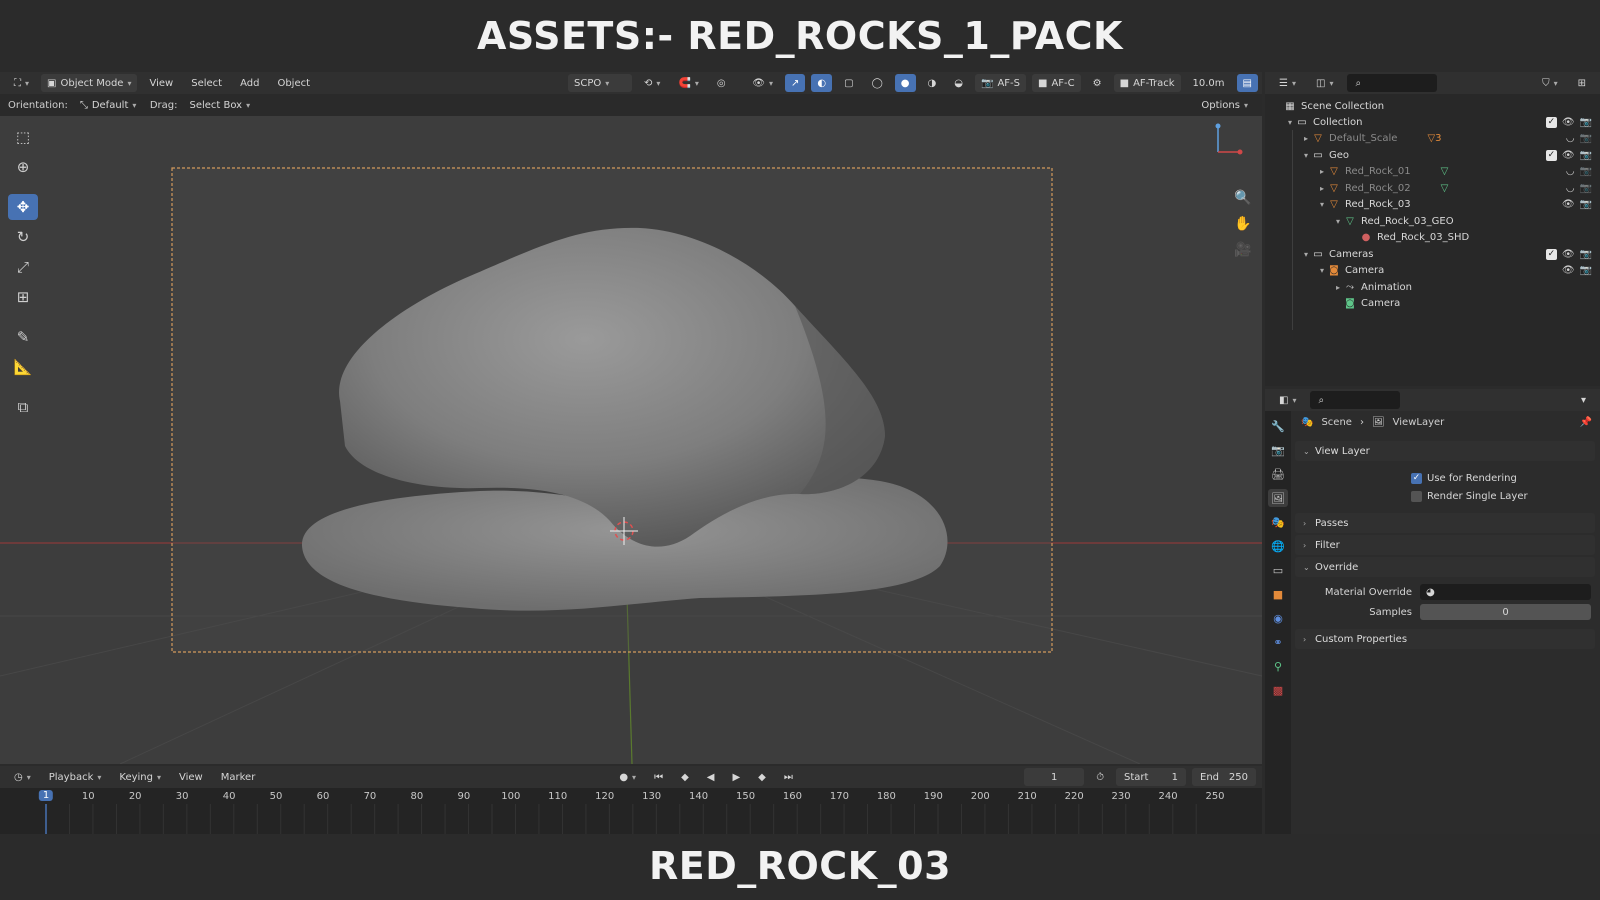 The height and width of the screenshot is (900, 1600). What do you see at coordinates (249, 83) in the screenshot?
I see `menu-add: Add` at bounding box center [249, 83].